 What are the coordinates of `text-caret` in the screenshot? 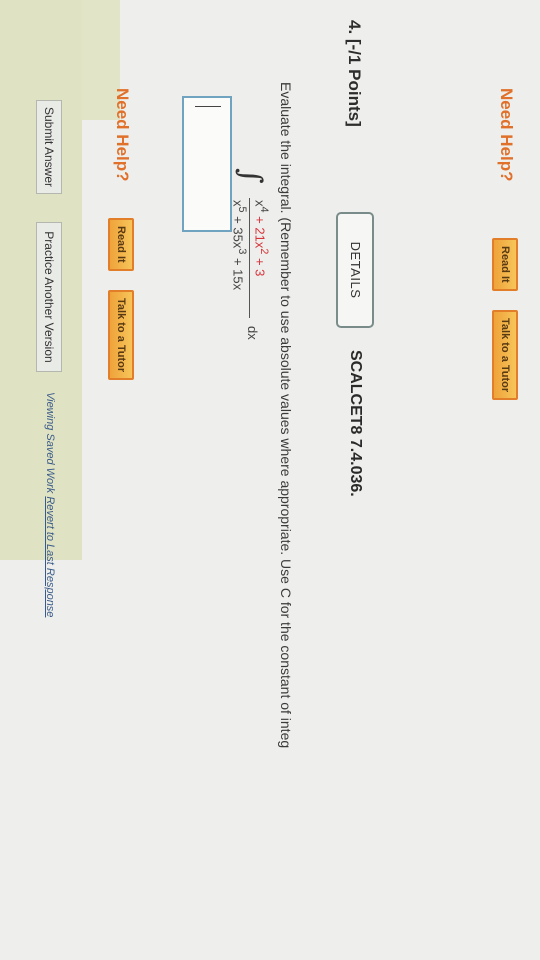 It's located at (208, 106).